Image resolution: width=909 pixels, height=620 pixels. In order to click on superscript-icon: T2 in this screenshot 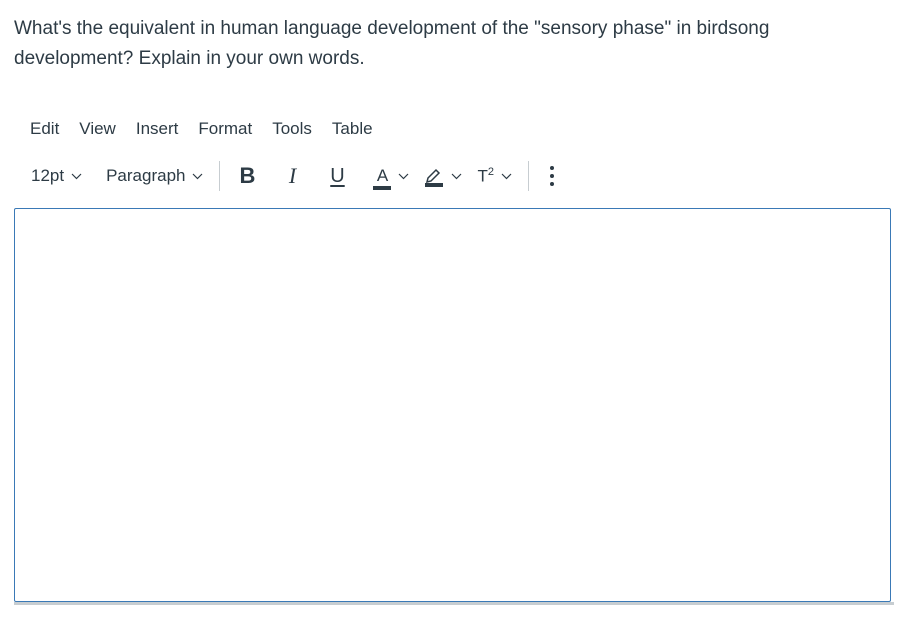, I will do `click(485, 176)`.